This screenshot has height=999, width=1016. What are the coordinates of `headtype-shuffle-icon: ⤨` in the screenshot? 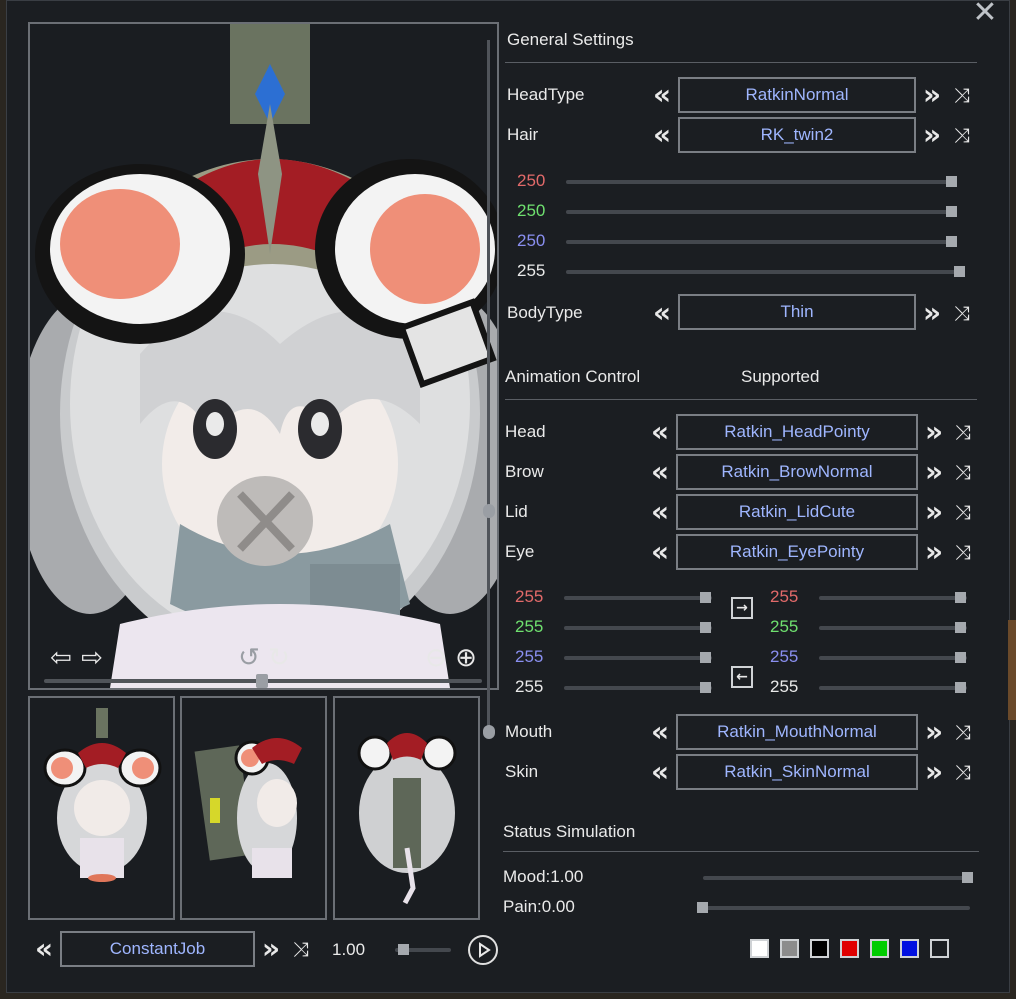 It's located at (962, 95).